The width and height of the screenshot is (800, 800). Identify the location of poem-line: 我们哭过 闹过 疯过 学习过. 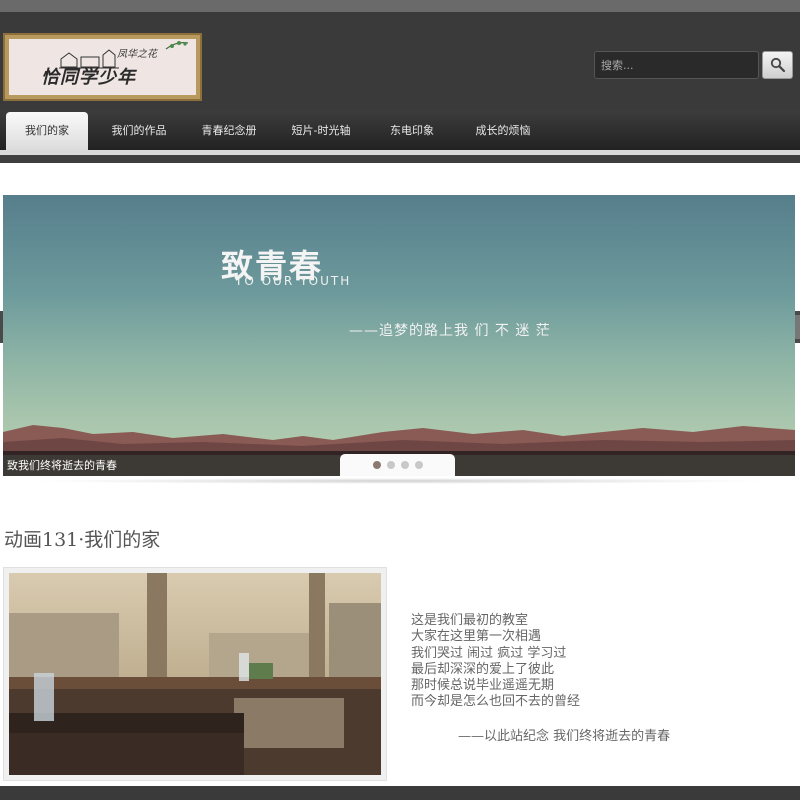
(489, 653).